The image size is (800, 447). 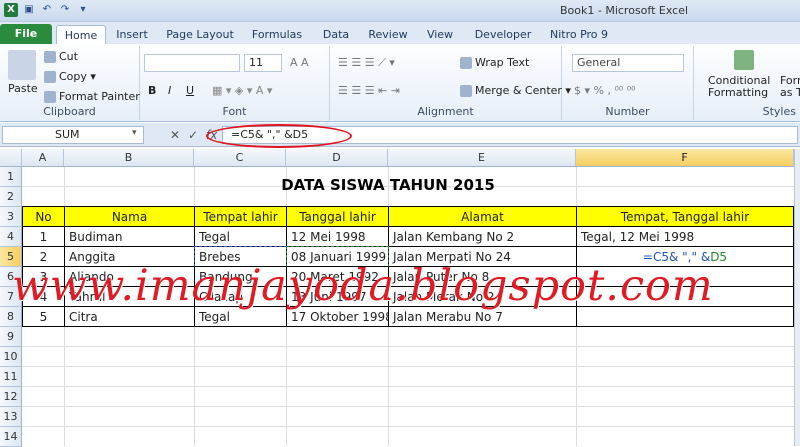 I want to click on row-header-13: 13, so click(x=11, y=417).